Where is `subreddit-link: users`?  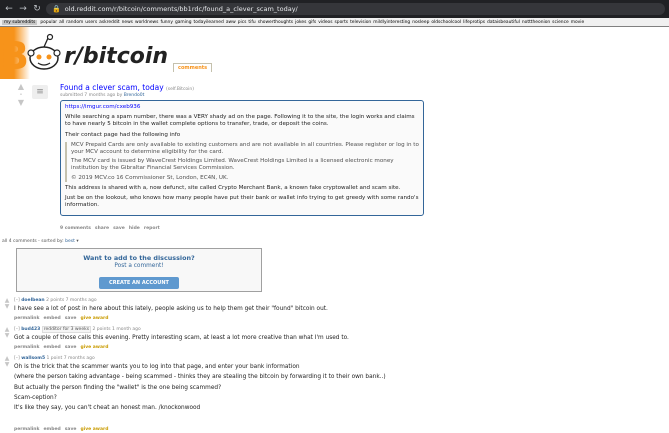
subreddit-link: users is located at coordinates (91, 22).